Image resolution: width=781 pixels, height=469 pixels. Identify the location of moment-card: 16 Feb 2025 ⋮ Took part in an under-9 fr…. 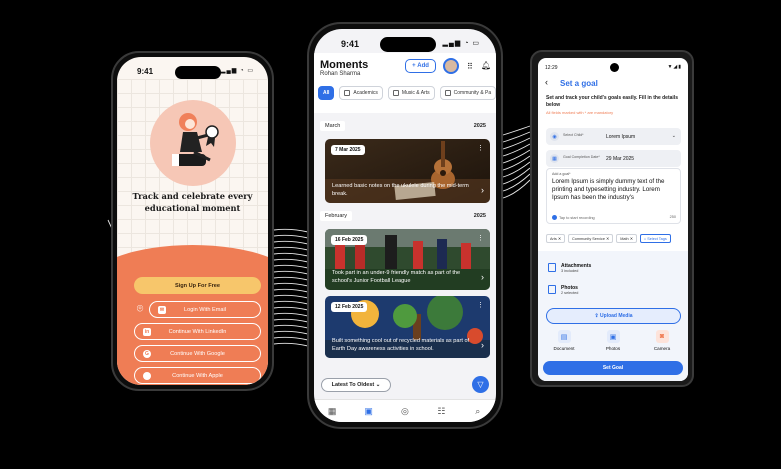
(407, 259).